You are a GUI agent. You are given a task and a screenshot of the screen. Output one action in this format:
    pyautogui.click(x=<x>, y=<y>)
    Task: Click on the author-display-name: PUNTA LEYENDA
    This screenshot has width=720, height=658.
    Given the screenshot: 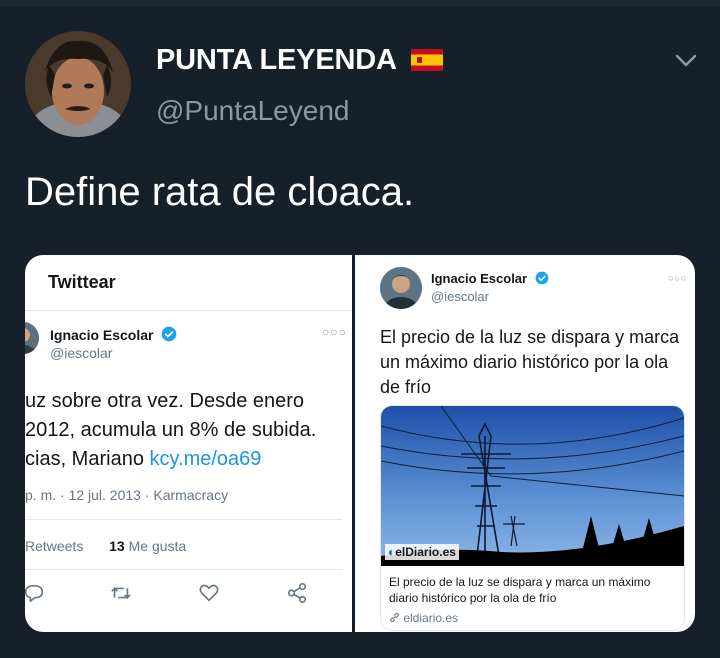 What is the action you would take?
    pyautogui.click(x=300, y=60)
    